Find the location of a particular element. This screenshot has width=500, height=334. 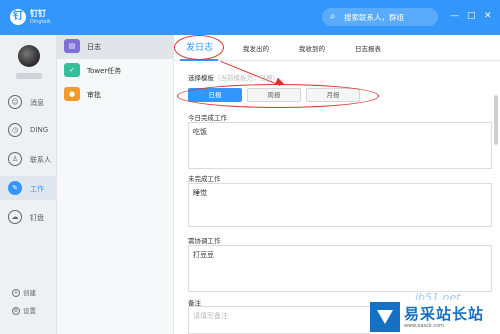

nav-label: 联系人 is located at coordinates (40, 160).